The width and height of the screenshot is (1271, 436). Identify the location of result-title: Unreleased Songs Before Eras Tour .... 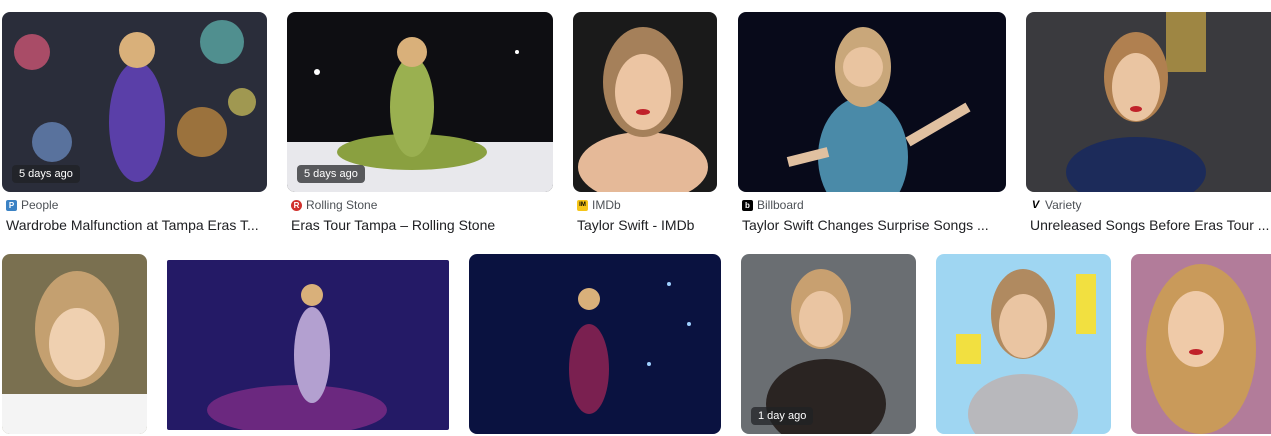
(1150, 225).